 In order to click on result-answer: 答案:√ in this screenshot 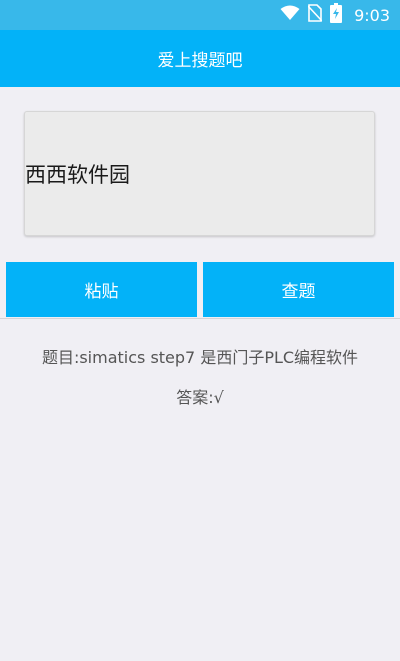, I will do `click(200, 397)`.